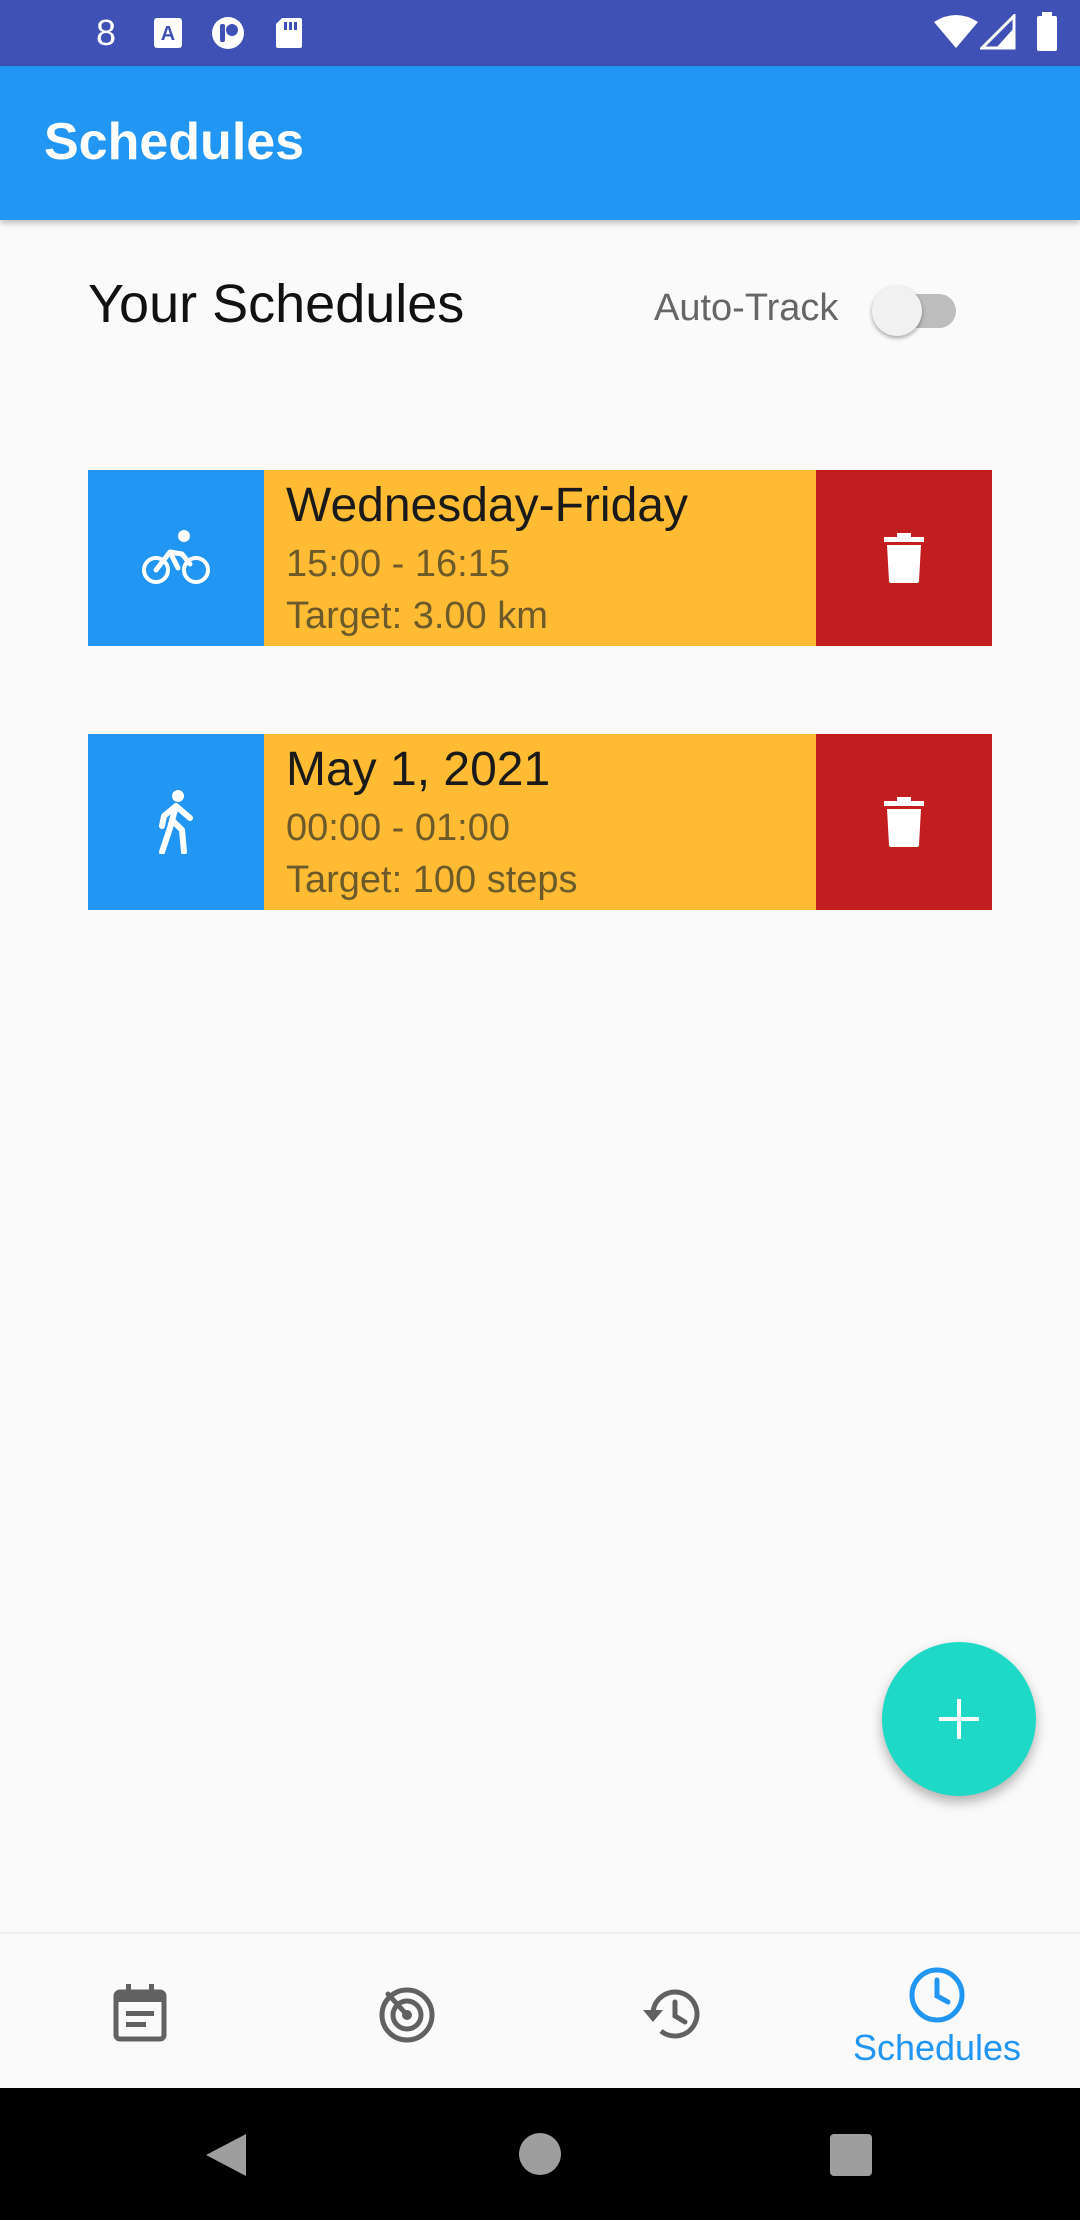  What do you see at coordinates (106, 32) in the screenshot?
I see `status-time: 8` at bounding box center [106, 32].